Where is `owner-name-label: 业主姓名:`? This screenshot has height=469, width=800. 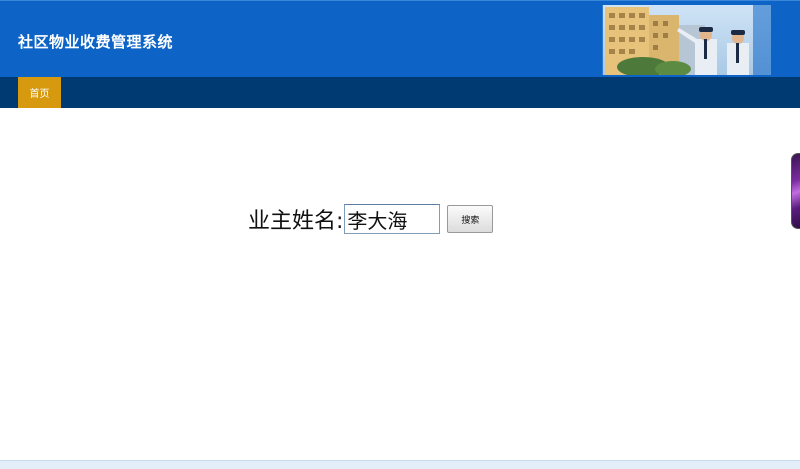
owner-name-label: 业主姓名: is located at coordinates (296, 221).